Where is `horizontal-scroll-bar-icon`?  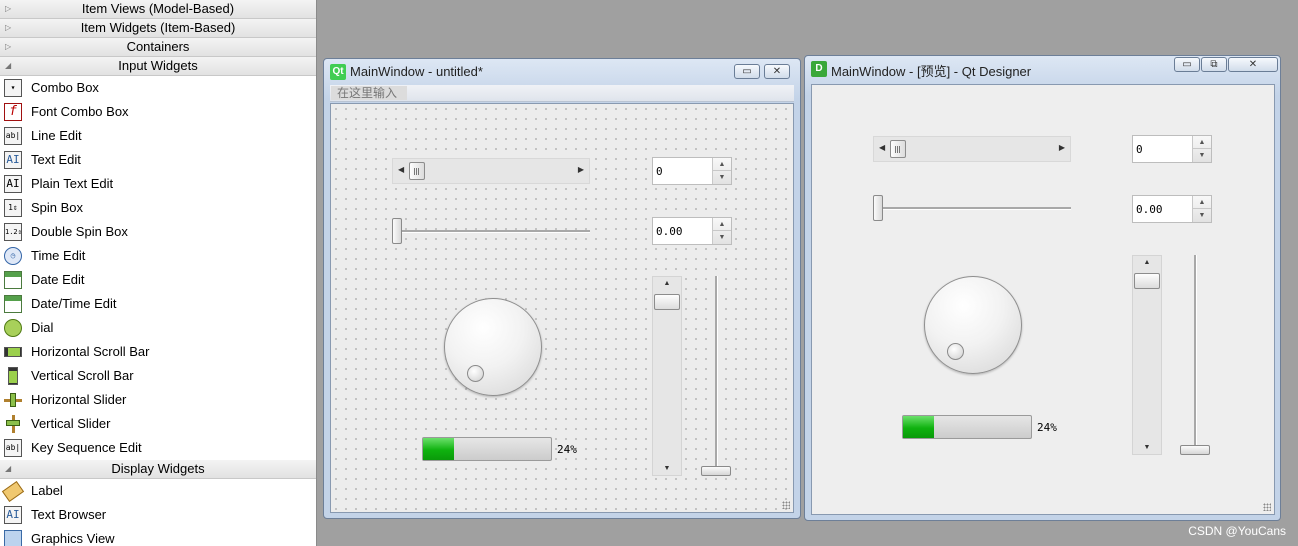 horizontal-scroll-bar-icon is located at coordinates (13, 352).